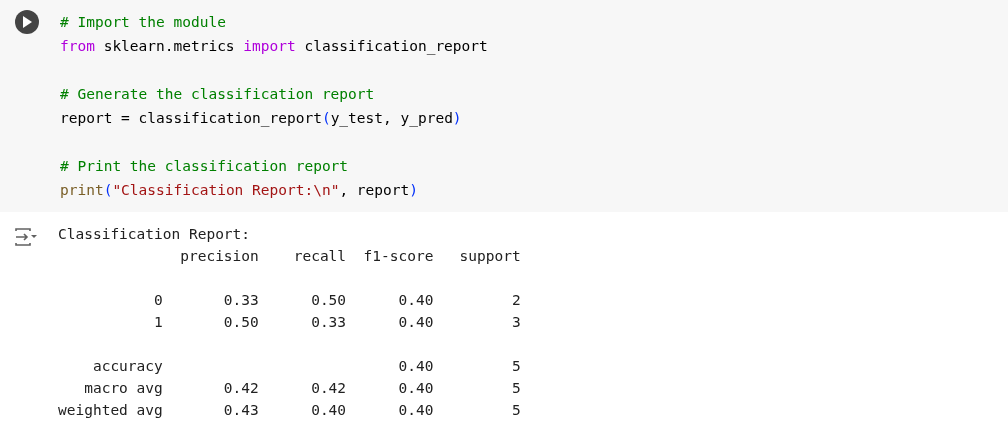  What do you see at coordinates (205, 166) in the screenshot?
I see `code-line: # Print the classification report` at bounding box center [205, 166].